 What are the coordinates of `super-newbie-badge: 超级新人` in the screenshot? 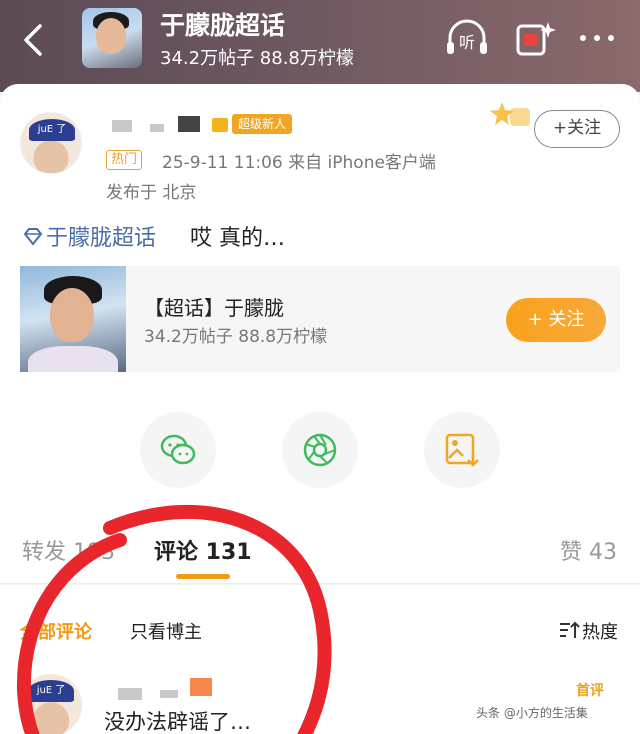 It's located at (262, 124).